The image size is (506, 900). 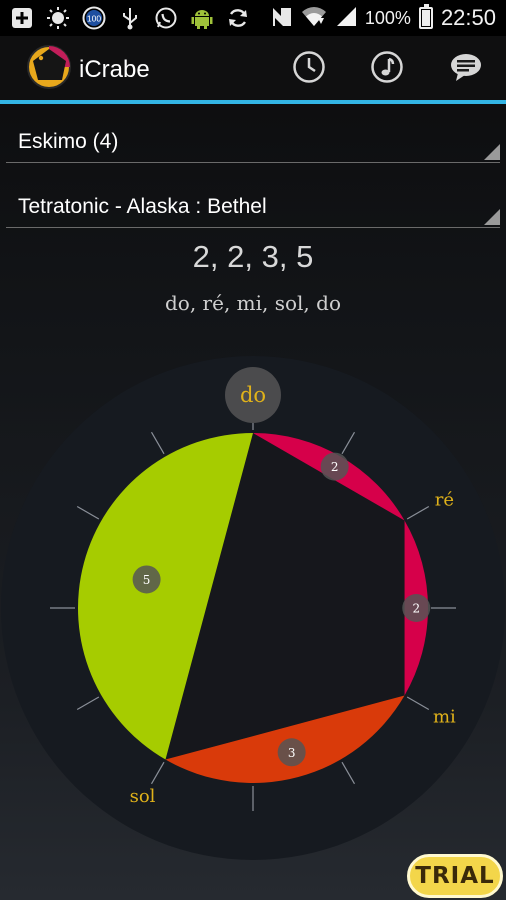 What do you see at coordinates (292, 753) in the screenshot?
I see `interval-badge-label: 3` at bounding box center [292, 753].